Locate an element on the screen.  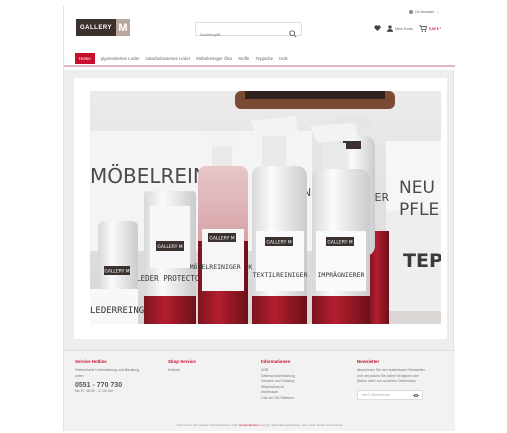
nav-item-stoffe: Stoffe is located at coordinates (243, 58).